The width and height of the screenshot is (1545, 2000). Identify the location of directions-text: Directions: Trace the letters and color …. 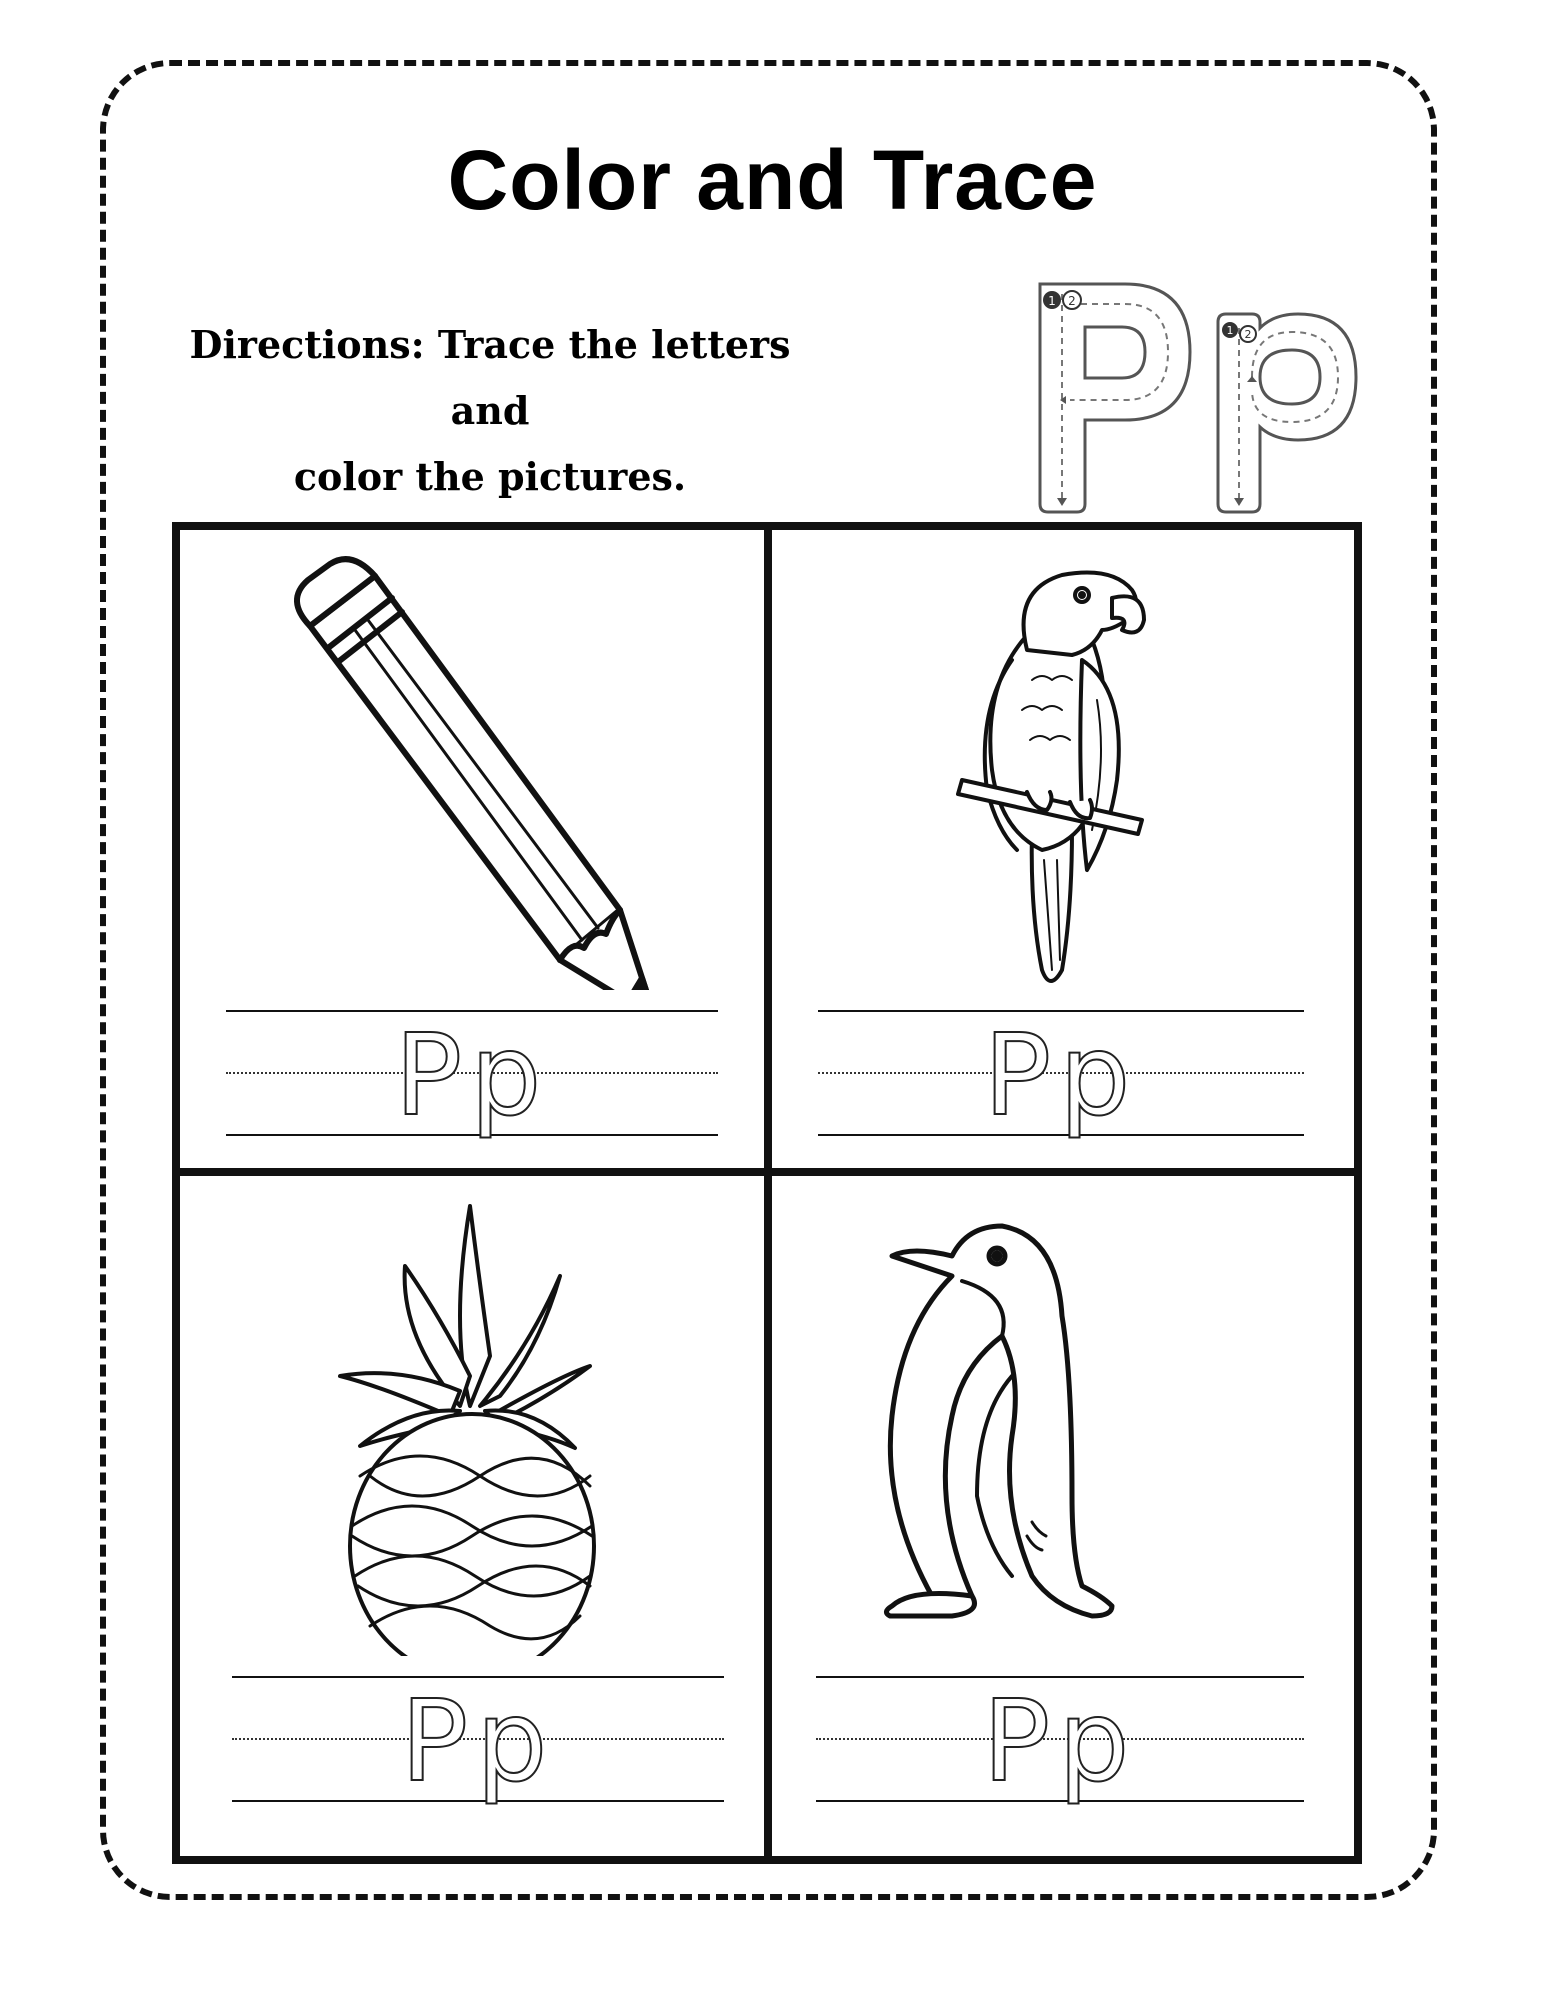
(490, 411).